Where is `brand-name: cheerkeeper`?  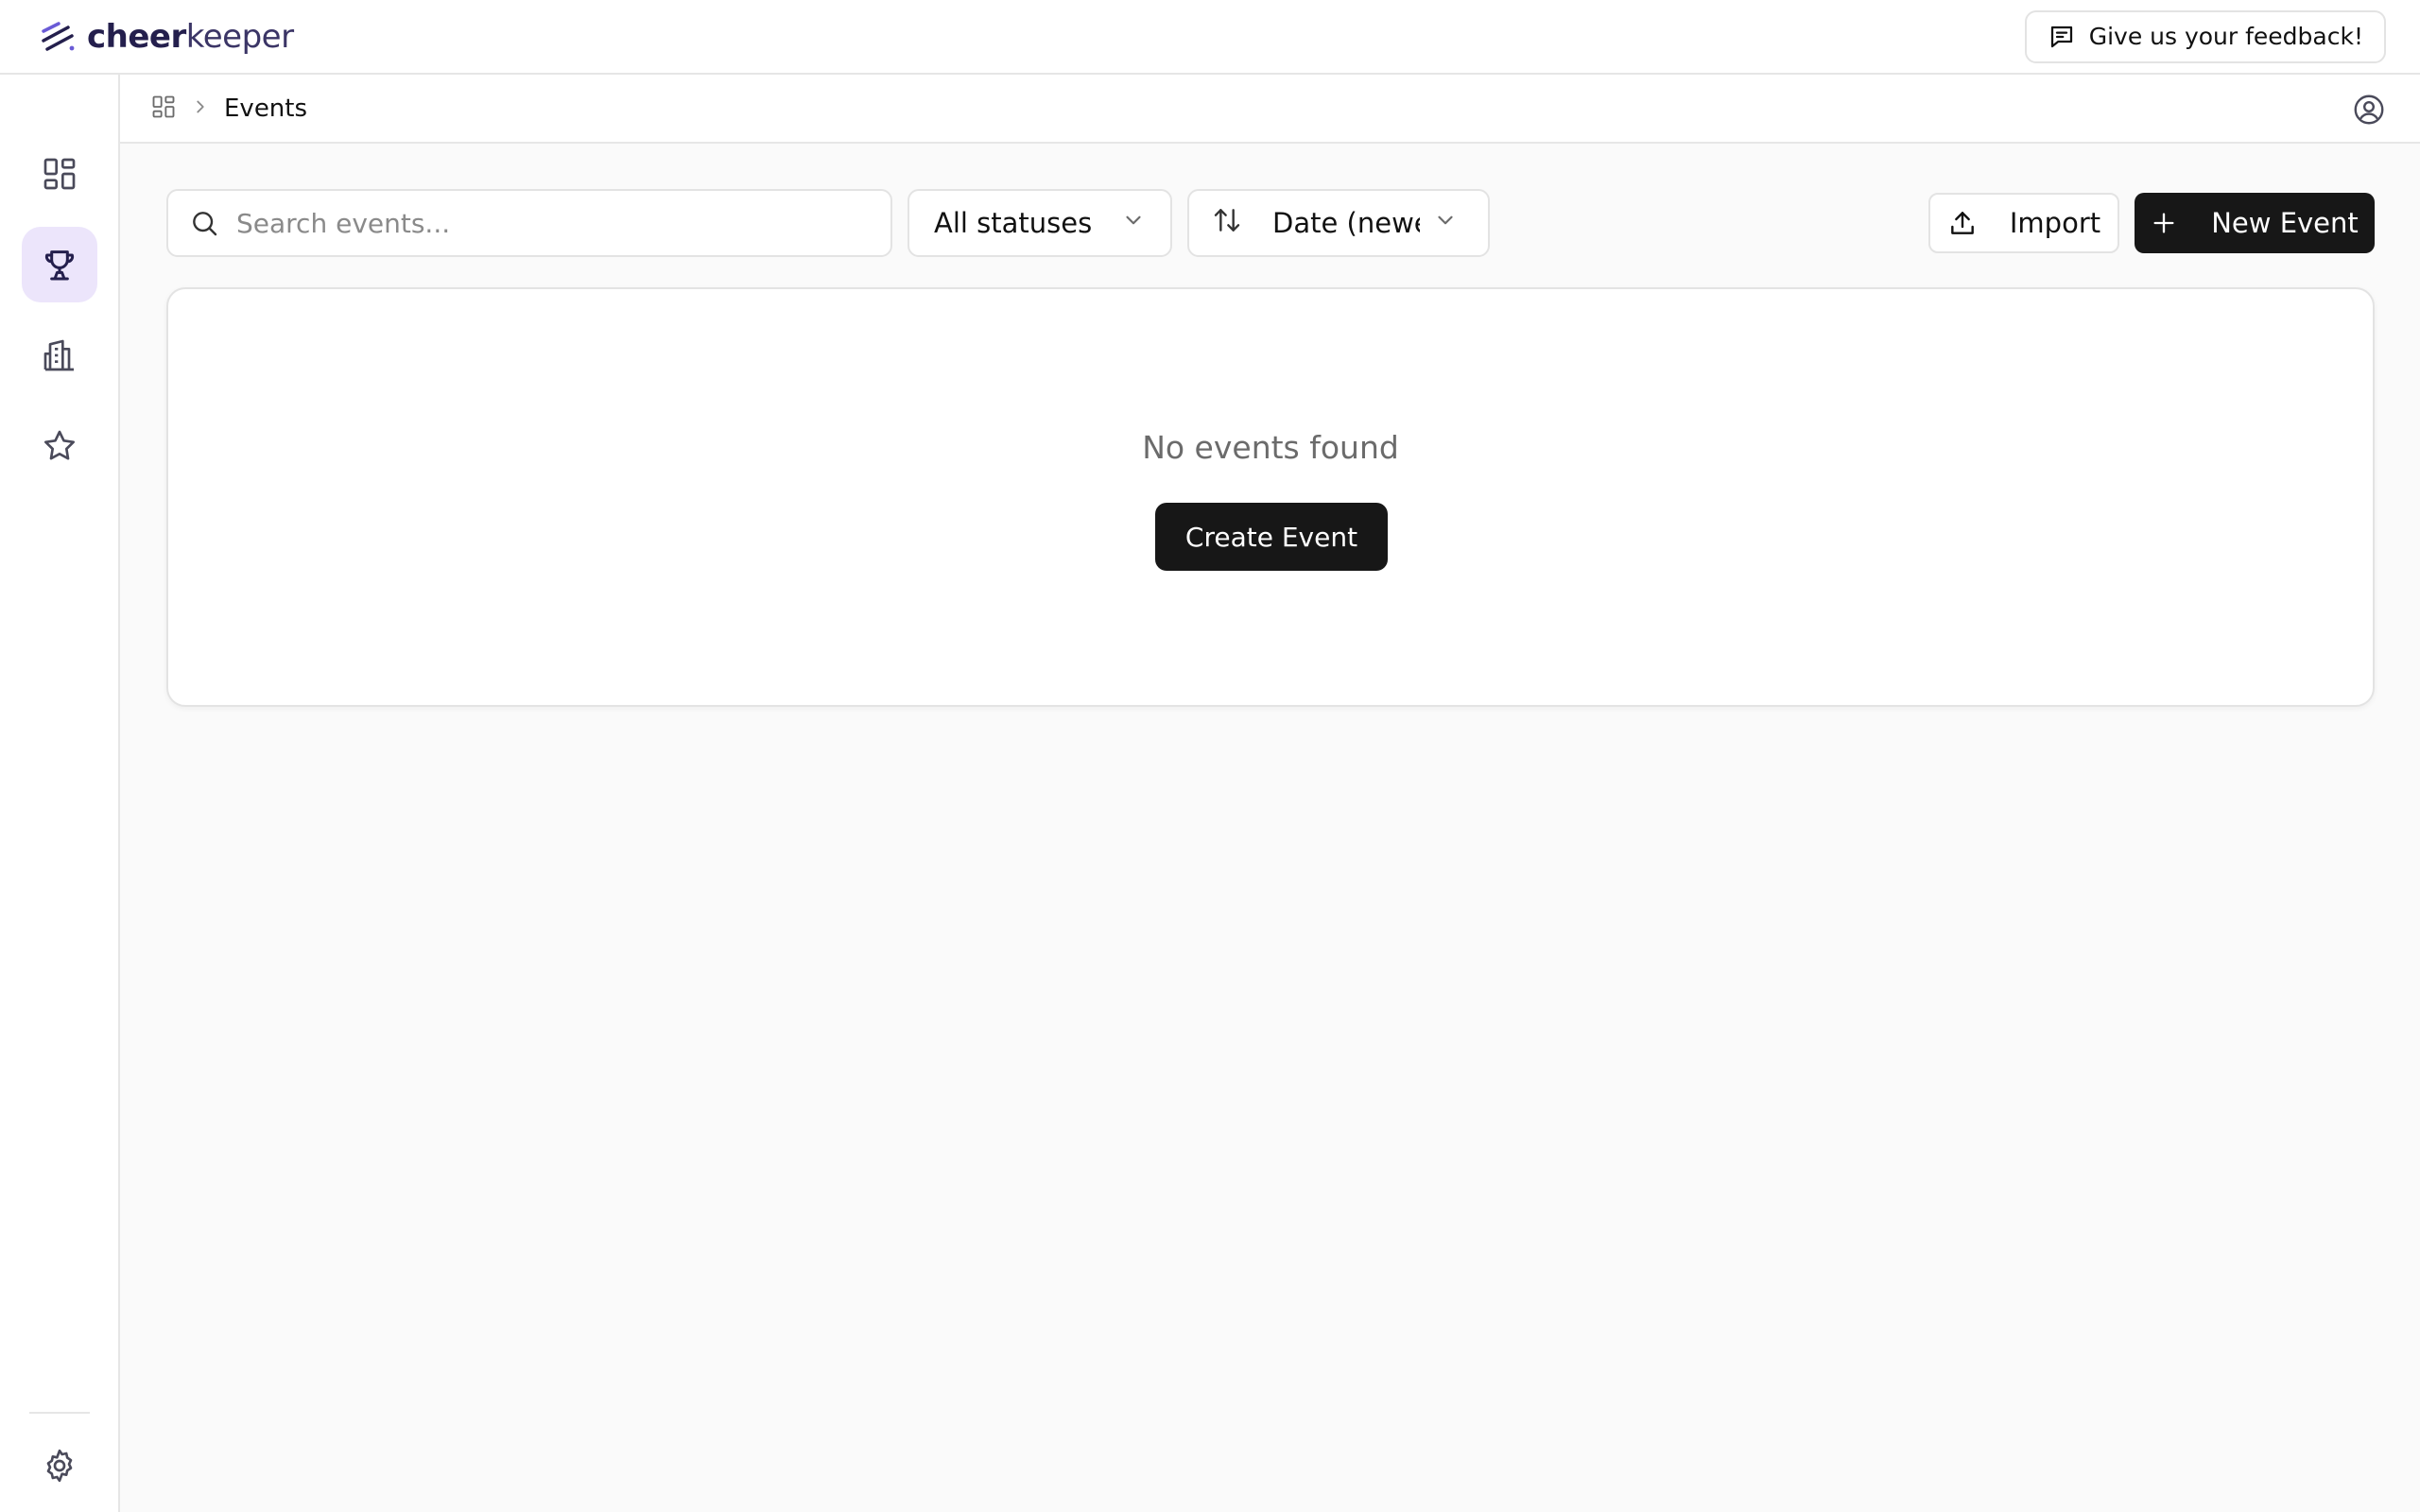
brand-name: cheerkeeper is located at coordinates (190, 36).